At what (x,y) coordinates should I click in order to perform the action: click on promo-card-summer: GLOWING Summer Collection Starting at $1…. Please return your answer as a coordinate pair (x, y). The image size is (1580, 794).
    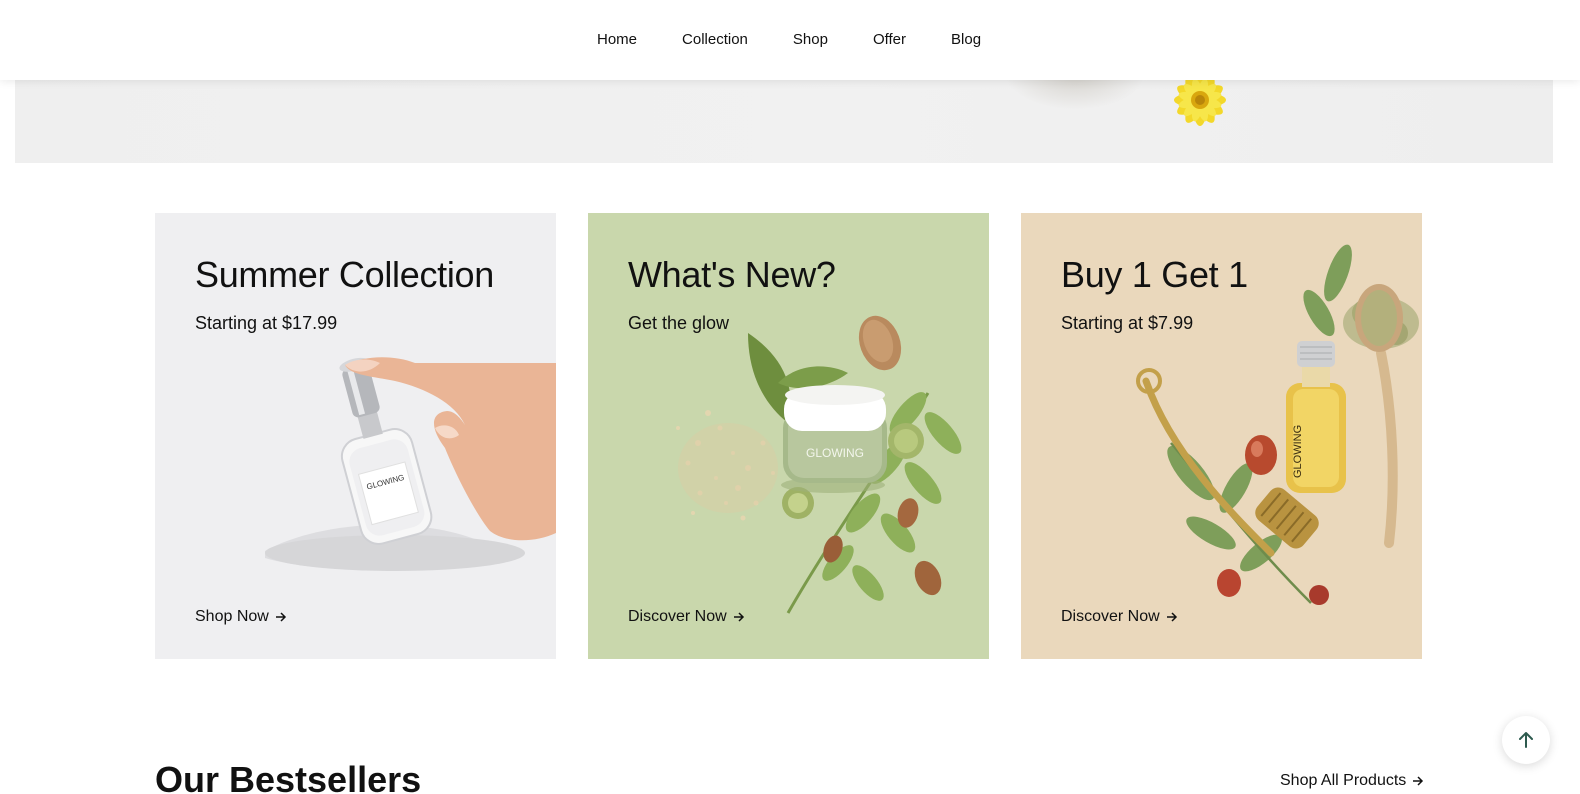
    Looking at the image, I should click on (355, 436).